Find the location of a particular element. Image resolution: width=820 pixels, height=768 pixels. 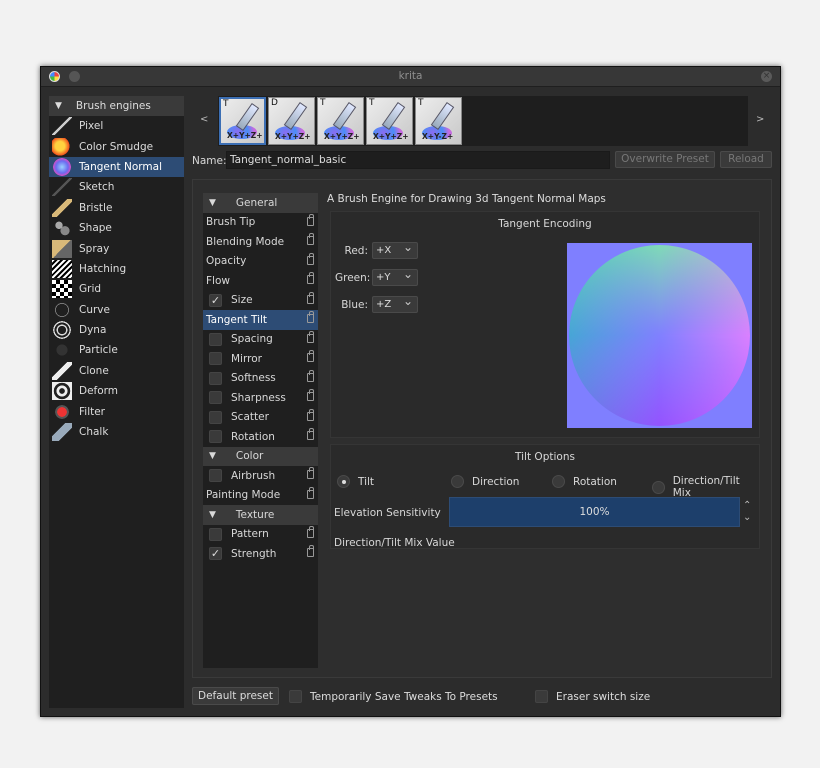

option-airbrush: Airbrush is located at coordinates (260, 476).